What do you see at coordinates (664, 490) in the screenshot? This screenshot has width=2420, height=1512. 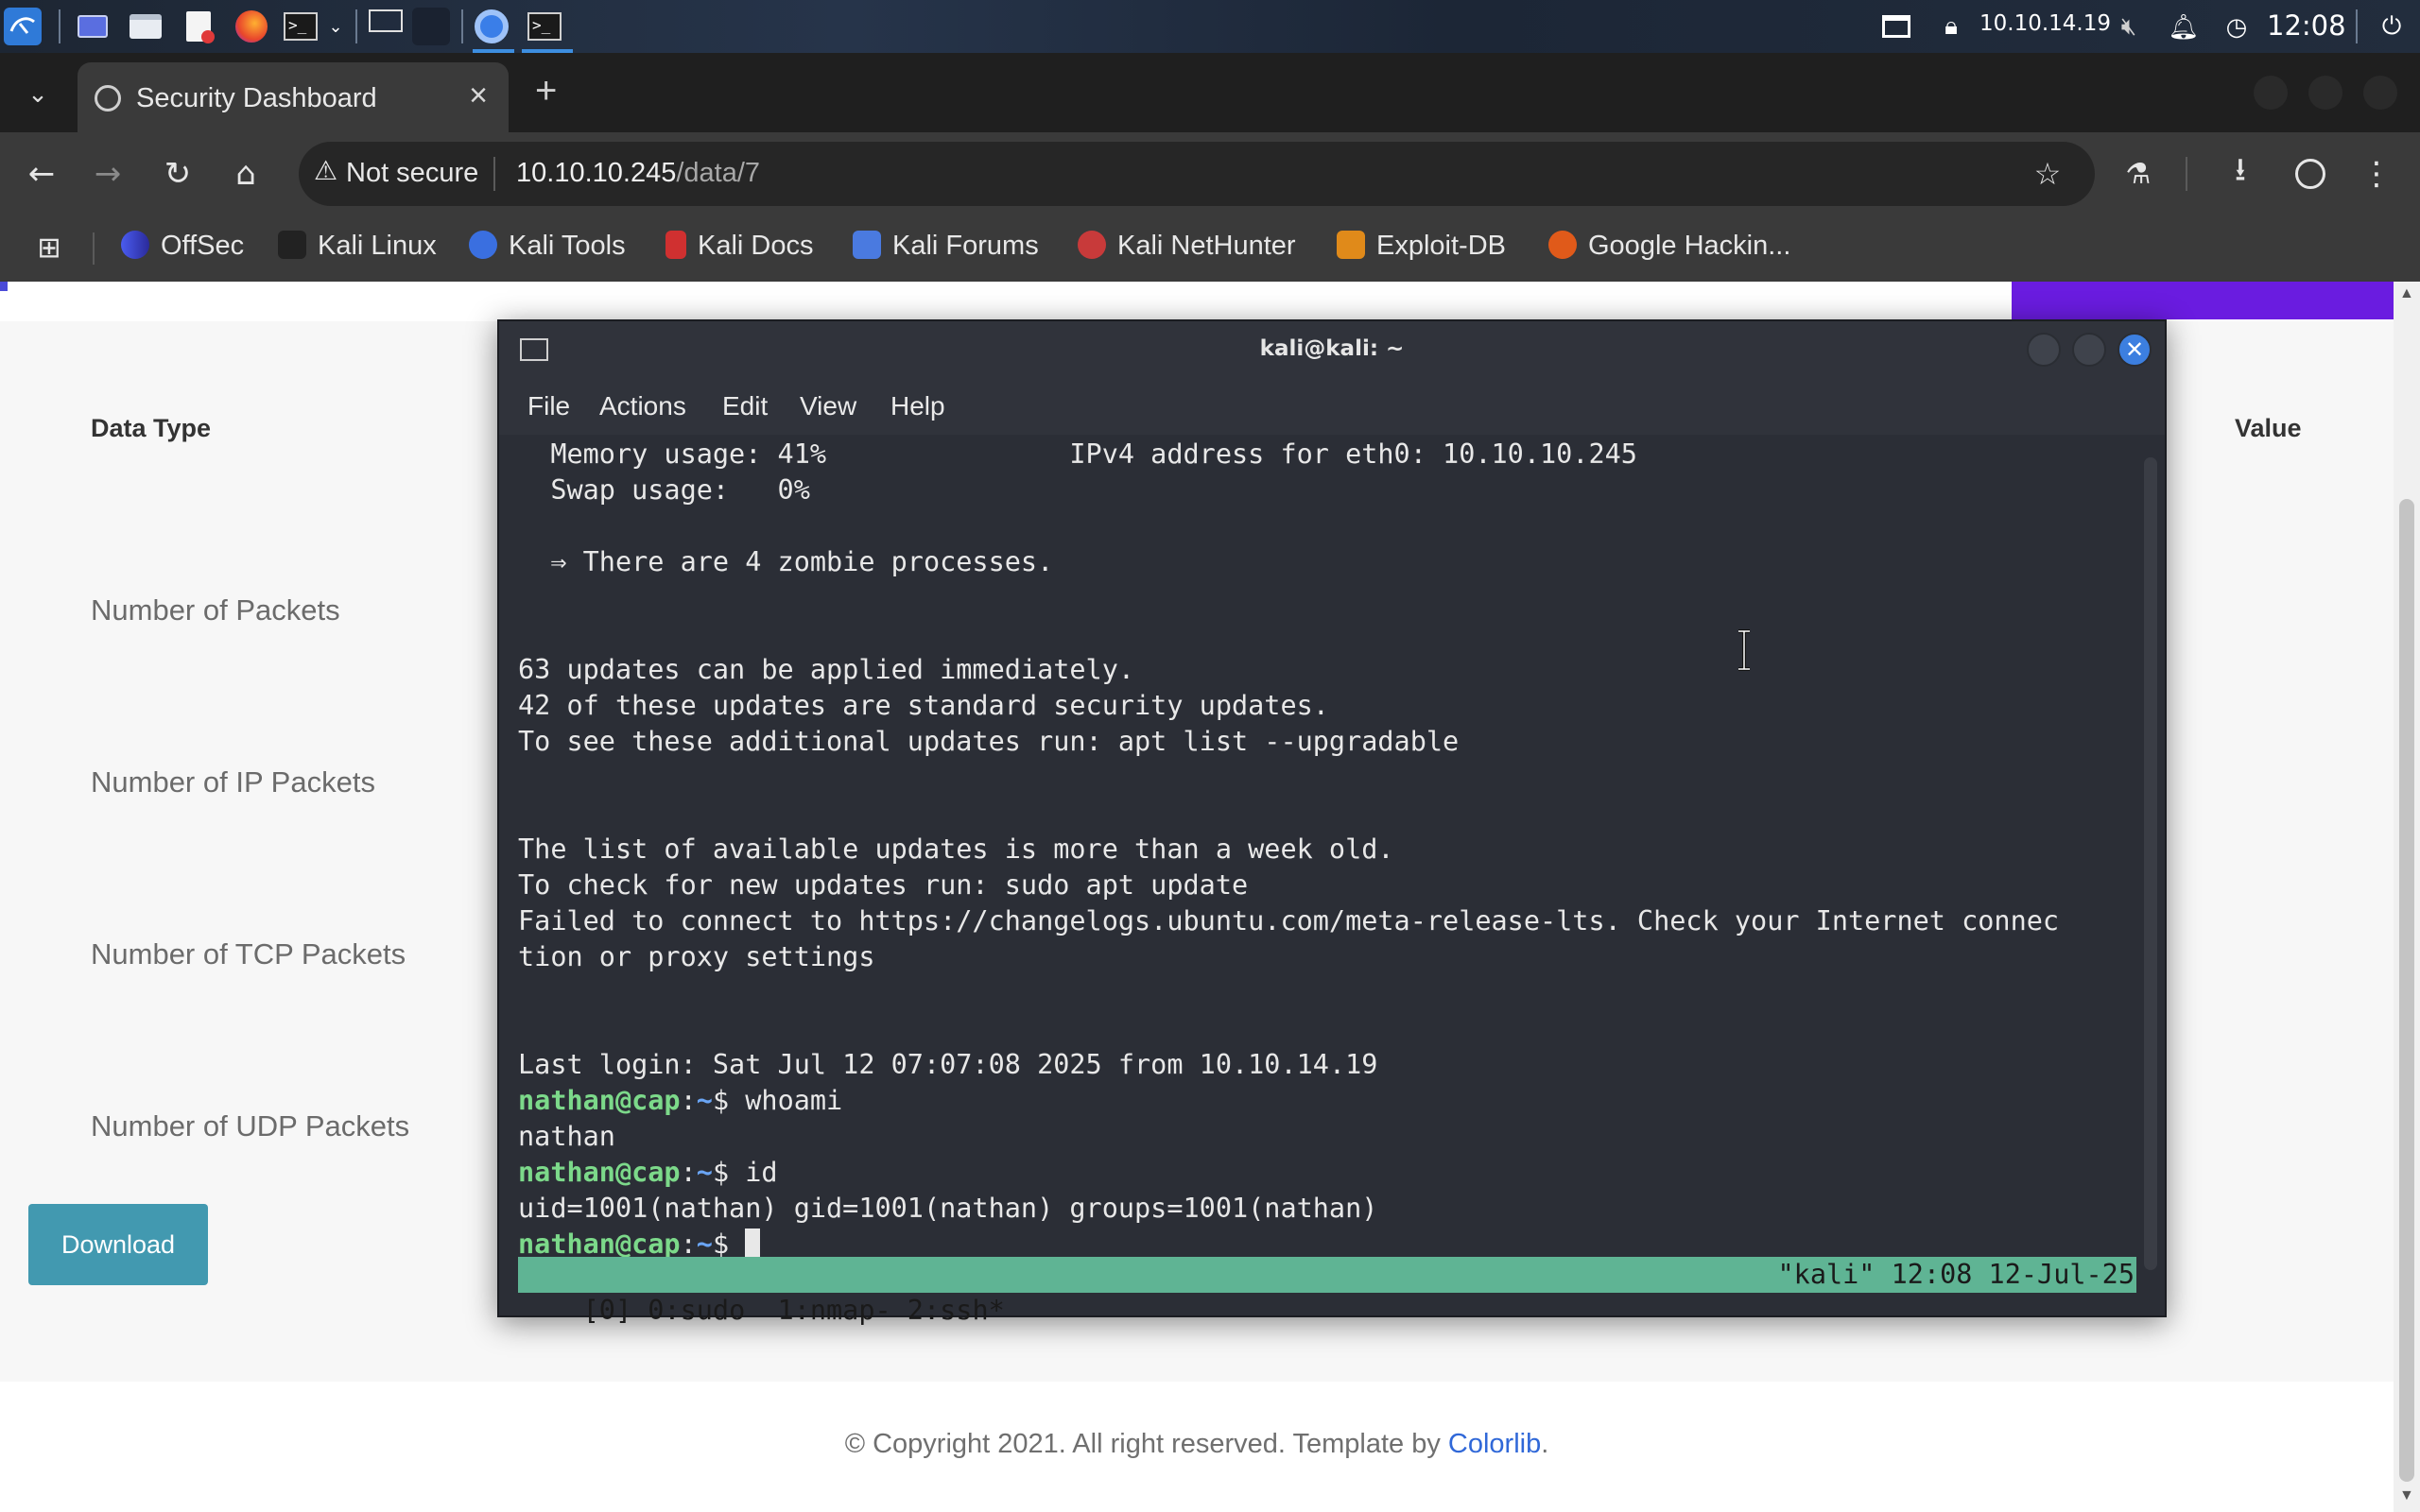 I see `terminal-line: Swap usage: 0%` at bounding box center [664, 490].